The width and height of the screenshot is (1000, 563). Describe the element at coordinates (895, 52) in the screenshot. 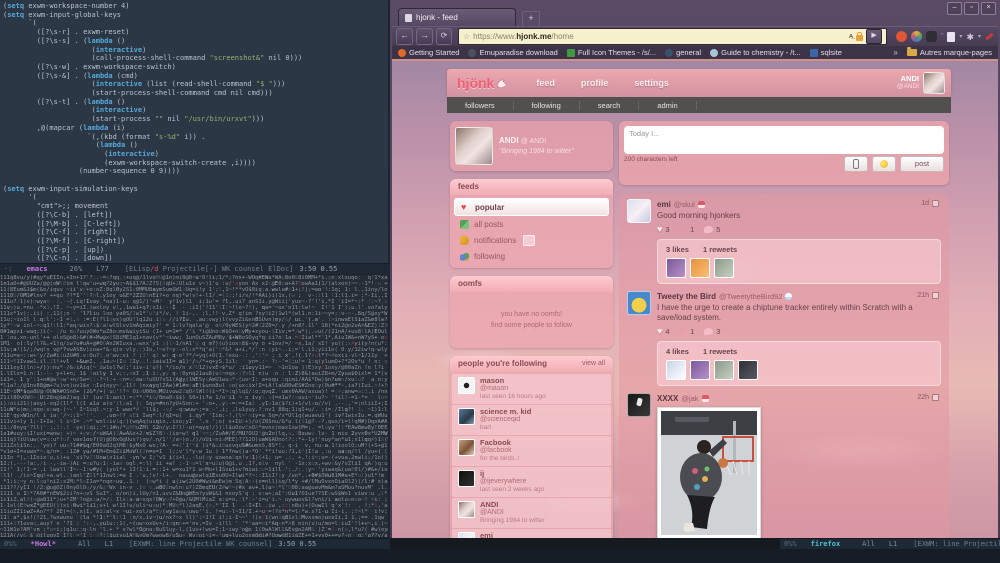

I see `bookmarks-overflow-chevron: »` at that location.